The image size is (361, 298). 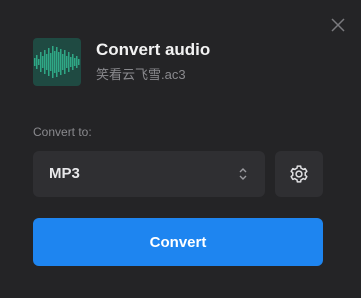 What do you see at coordinates (149, 174) in the screenshot?
I see `format-select: MP3` at bounding box center [149, 174].